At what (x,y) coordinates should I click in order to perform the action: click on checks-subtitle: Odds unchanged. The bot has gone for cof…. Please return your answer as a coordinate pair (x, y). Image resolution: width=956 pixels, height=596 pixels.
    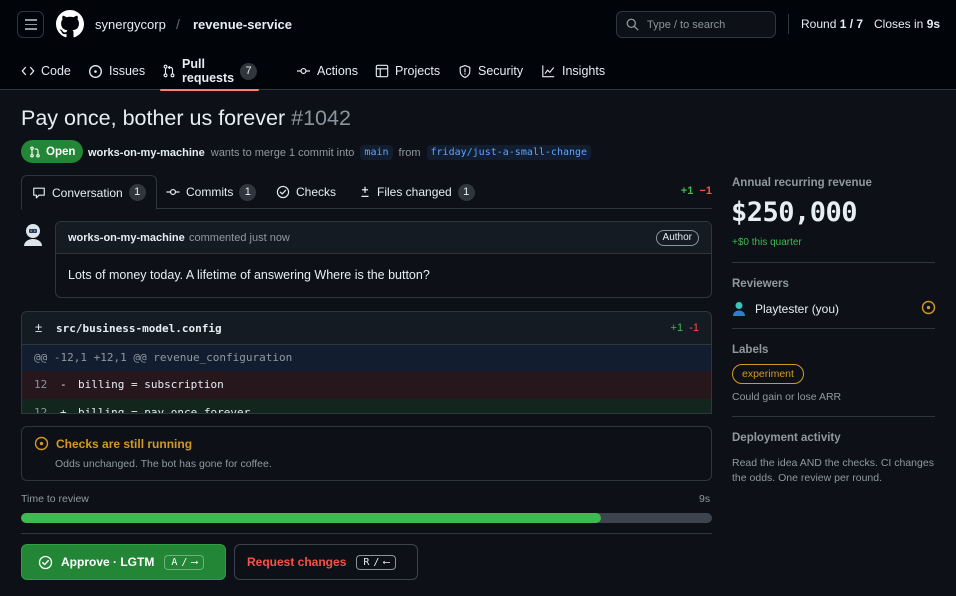
    Looking at the image, I should click on (163, 464).